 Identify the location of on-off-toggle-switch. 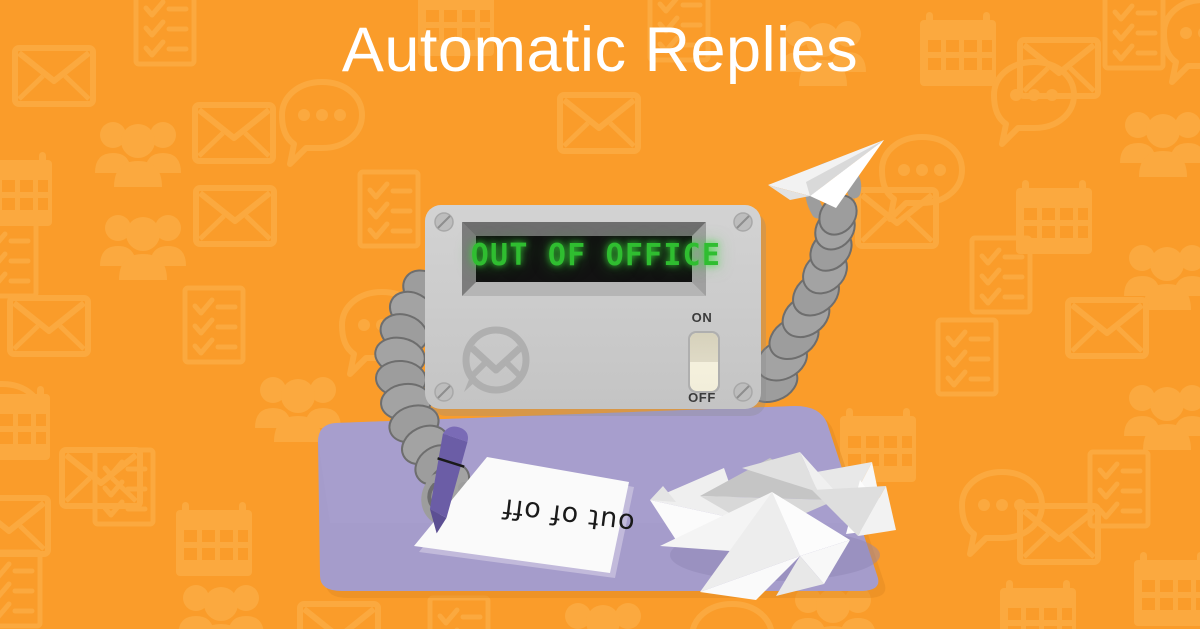
(704, 362).